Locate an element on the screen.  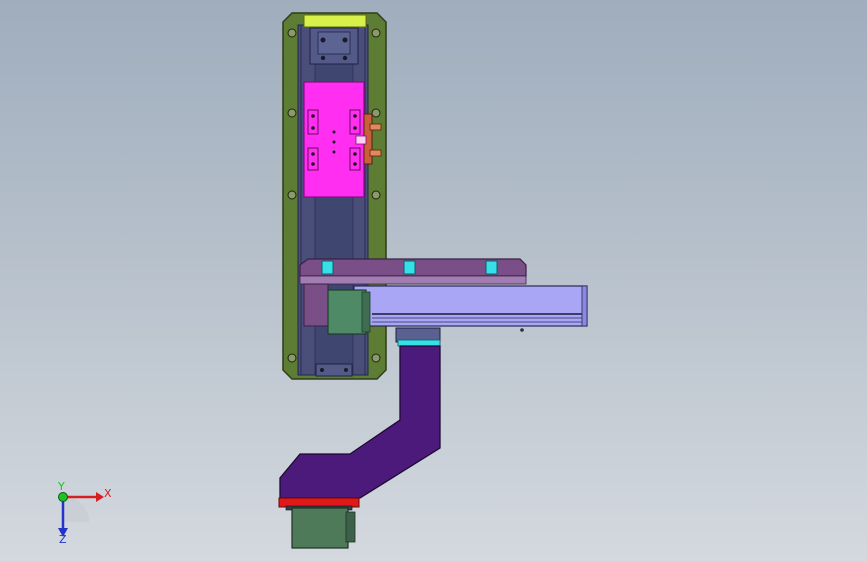
arm-connector is located at coordinates (419, 343).